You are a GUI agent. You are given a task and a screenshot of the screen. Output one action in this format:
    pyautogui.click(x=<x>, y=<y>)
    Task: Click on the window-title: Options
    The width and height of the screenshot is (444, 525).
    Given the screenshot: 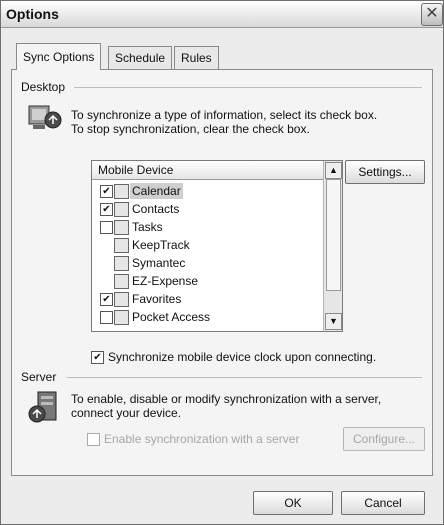 What is the action you would take?
    pyautogui.click(x=32, y=14)
    